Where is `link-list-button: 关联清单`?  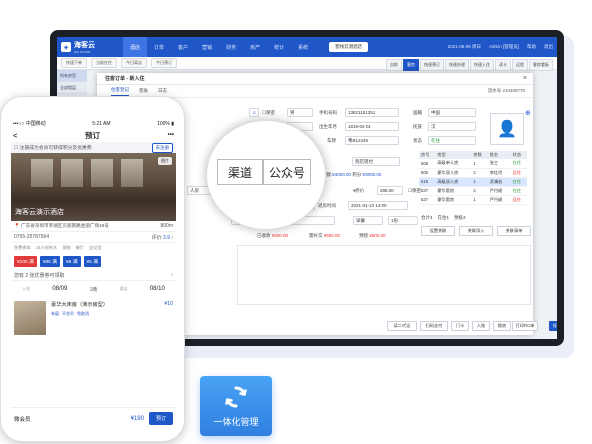 link-list-button: 关联清单 is located at coordinates (514, 231).